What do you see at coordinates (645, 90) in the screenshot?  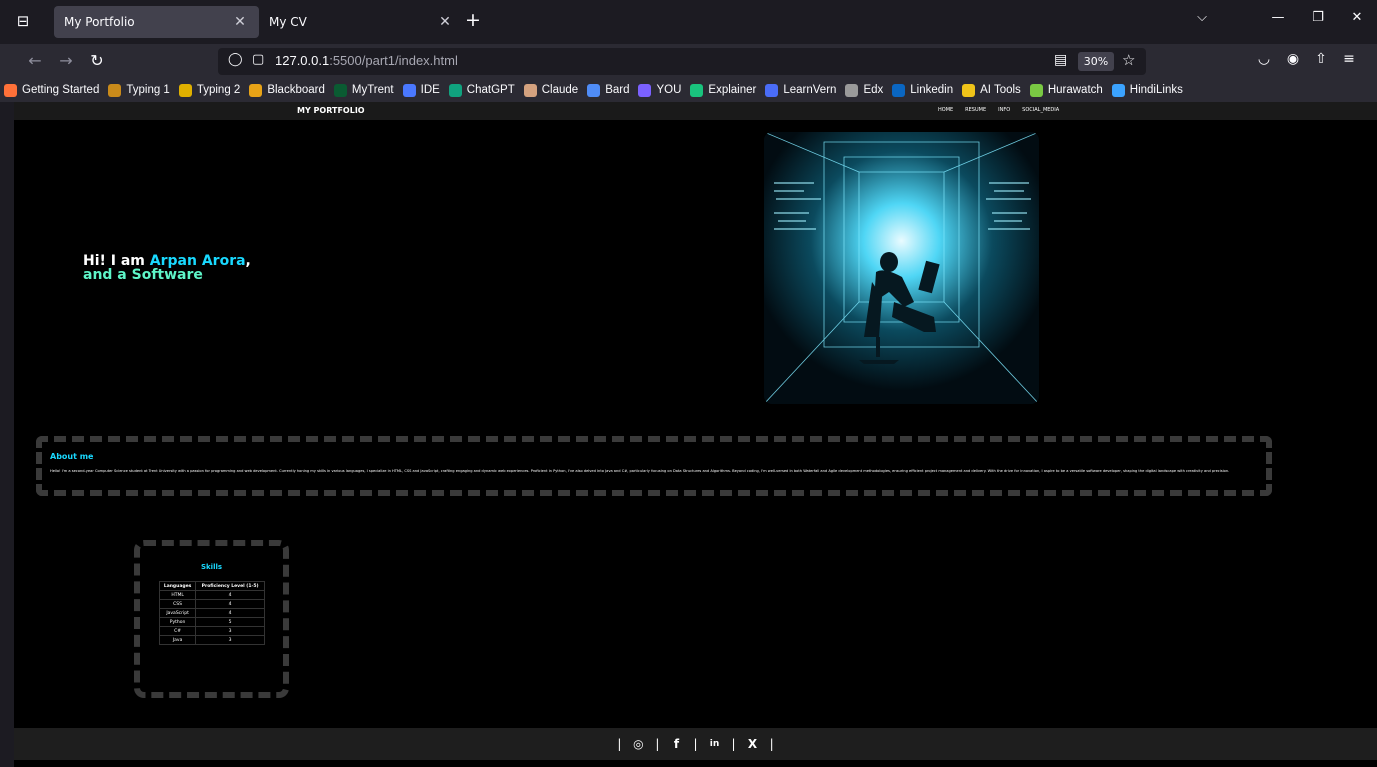 I see `you-icon` at bounding box center [645, 90].